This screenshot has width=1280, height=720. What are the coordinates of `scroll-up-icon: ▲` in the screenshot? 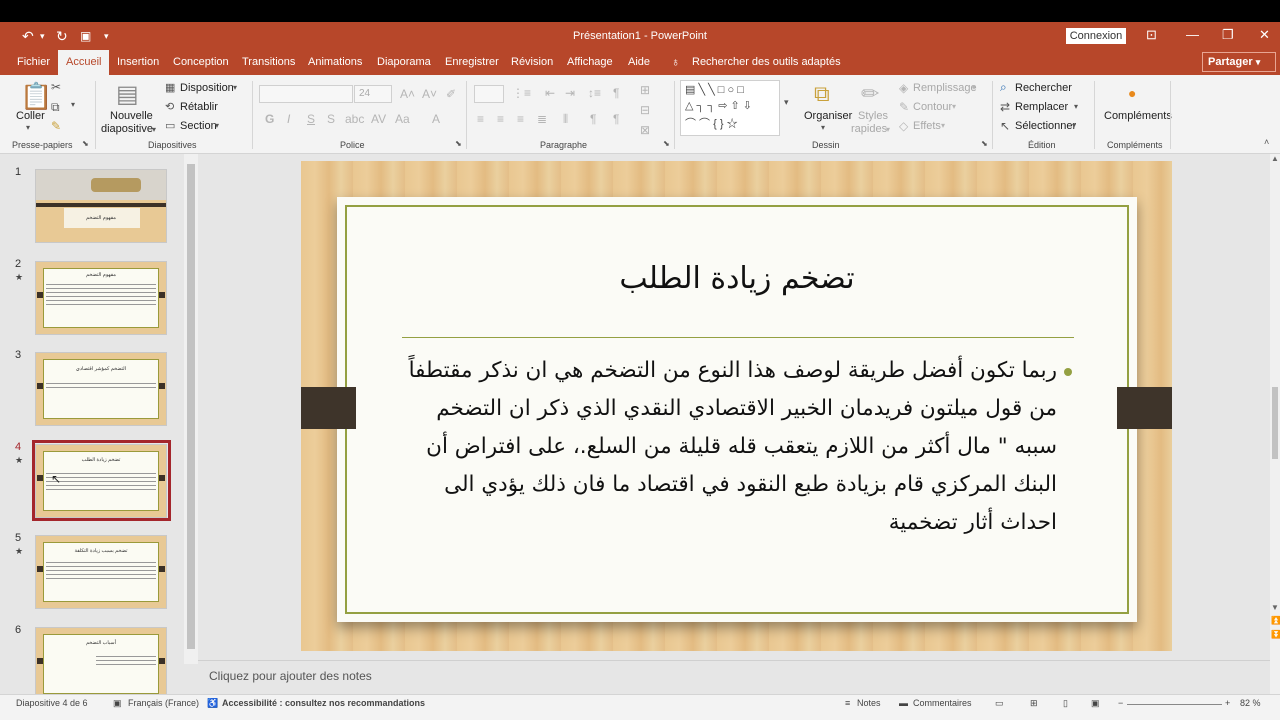 It's located at (1275, 158).